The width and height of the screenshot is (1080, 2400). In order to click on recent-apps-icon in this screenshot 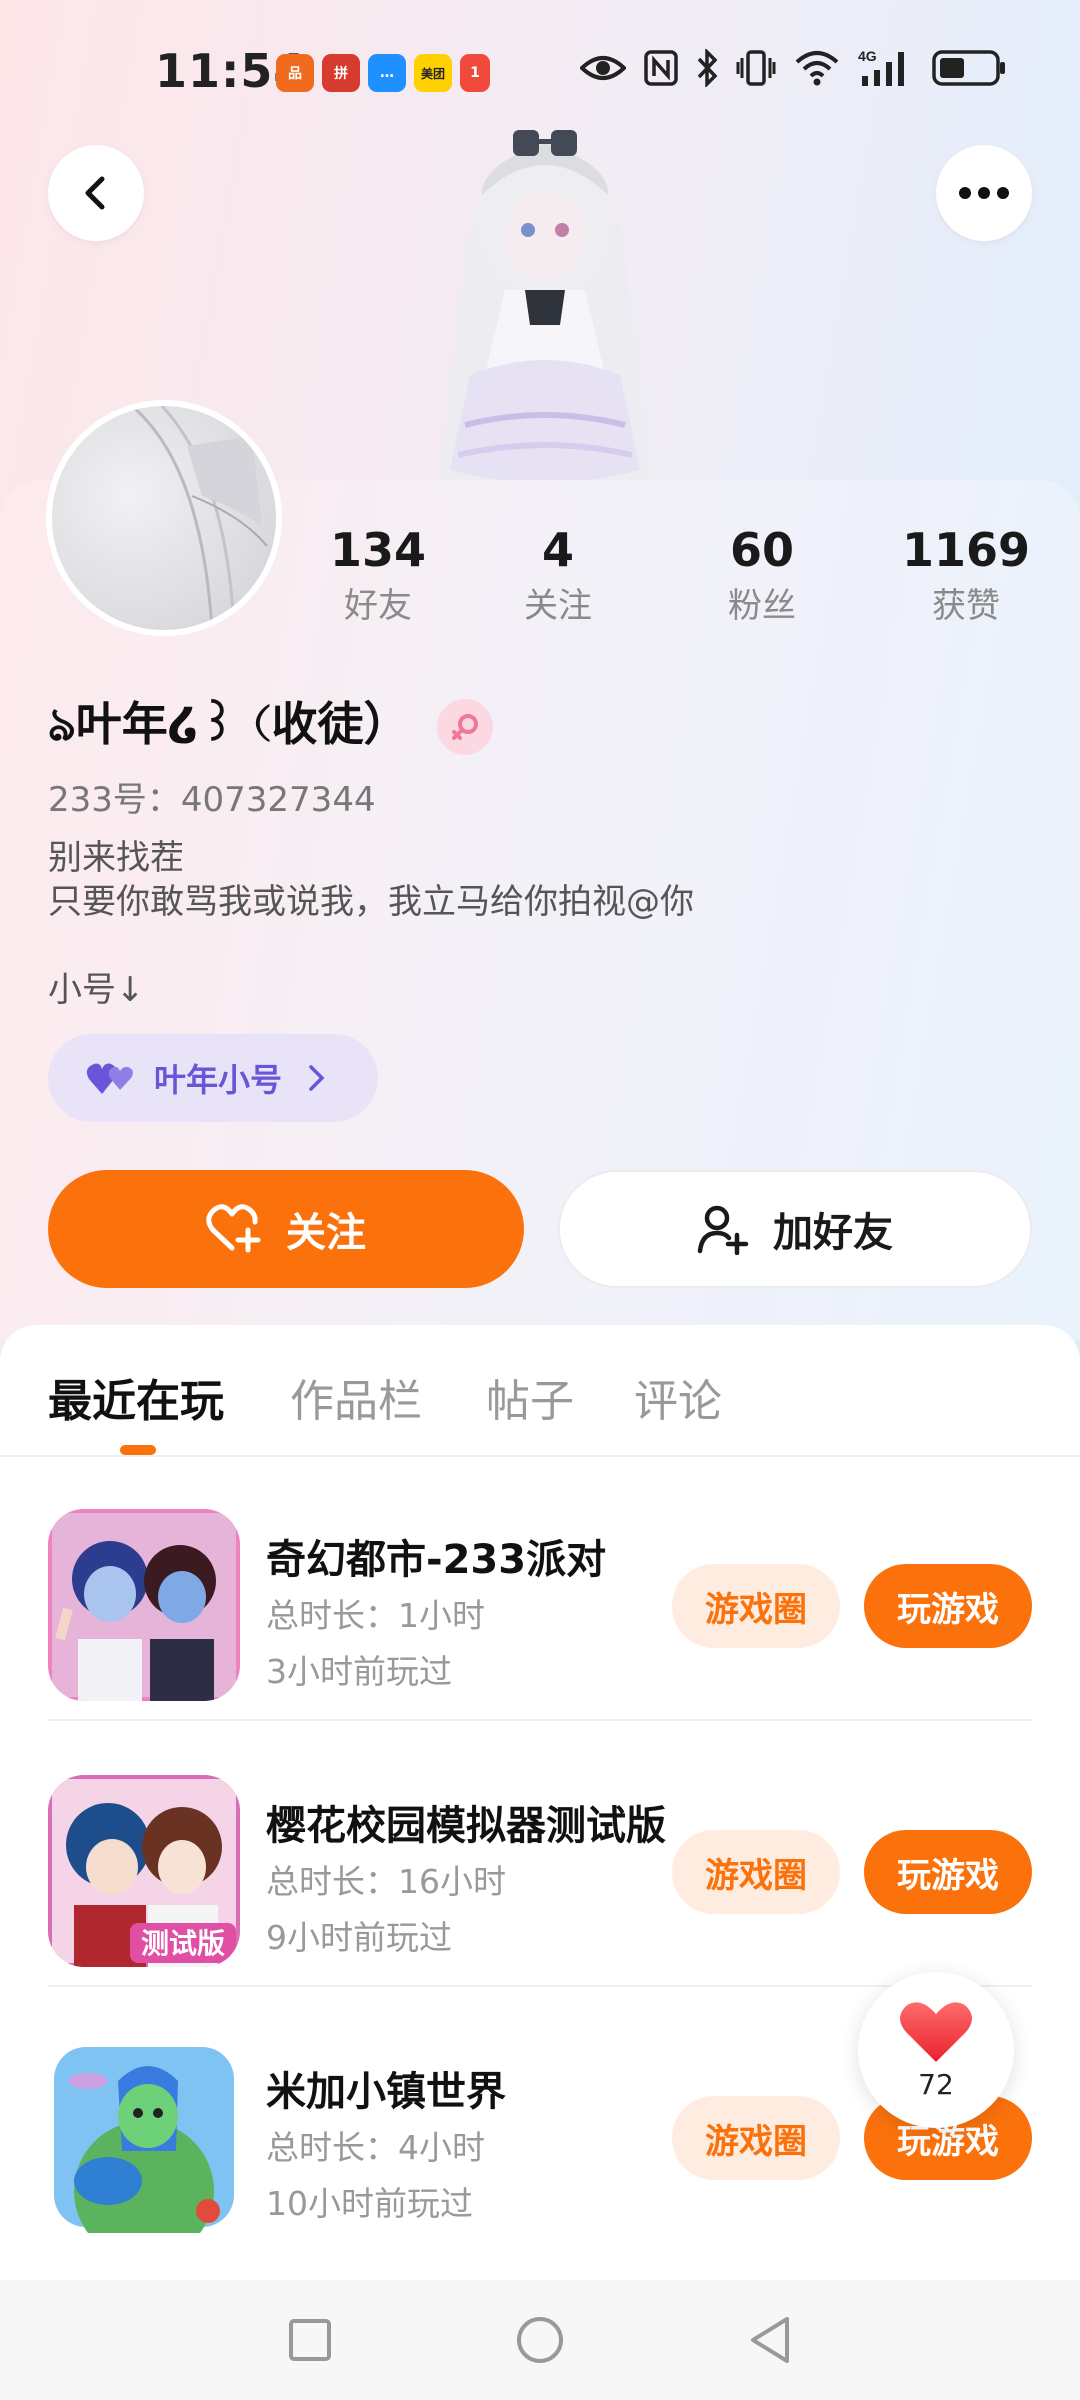, I will do `click(310, 2340)`.